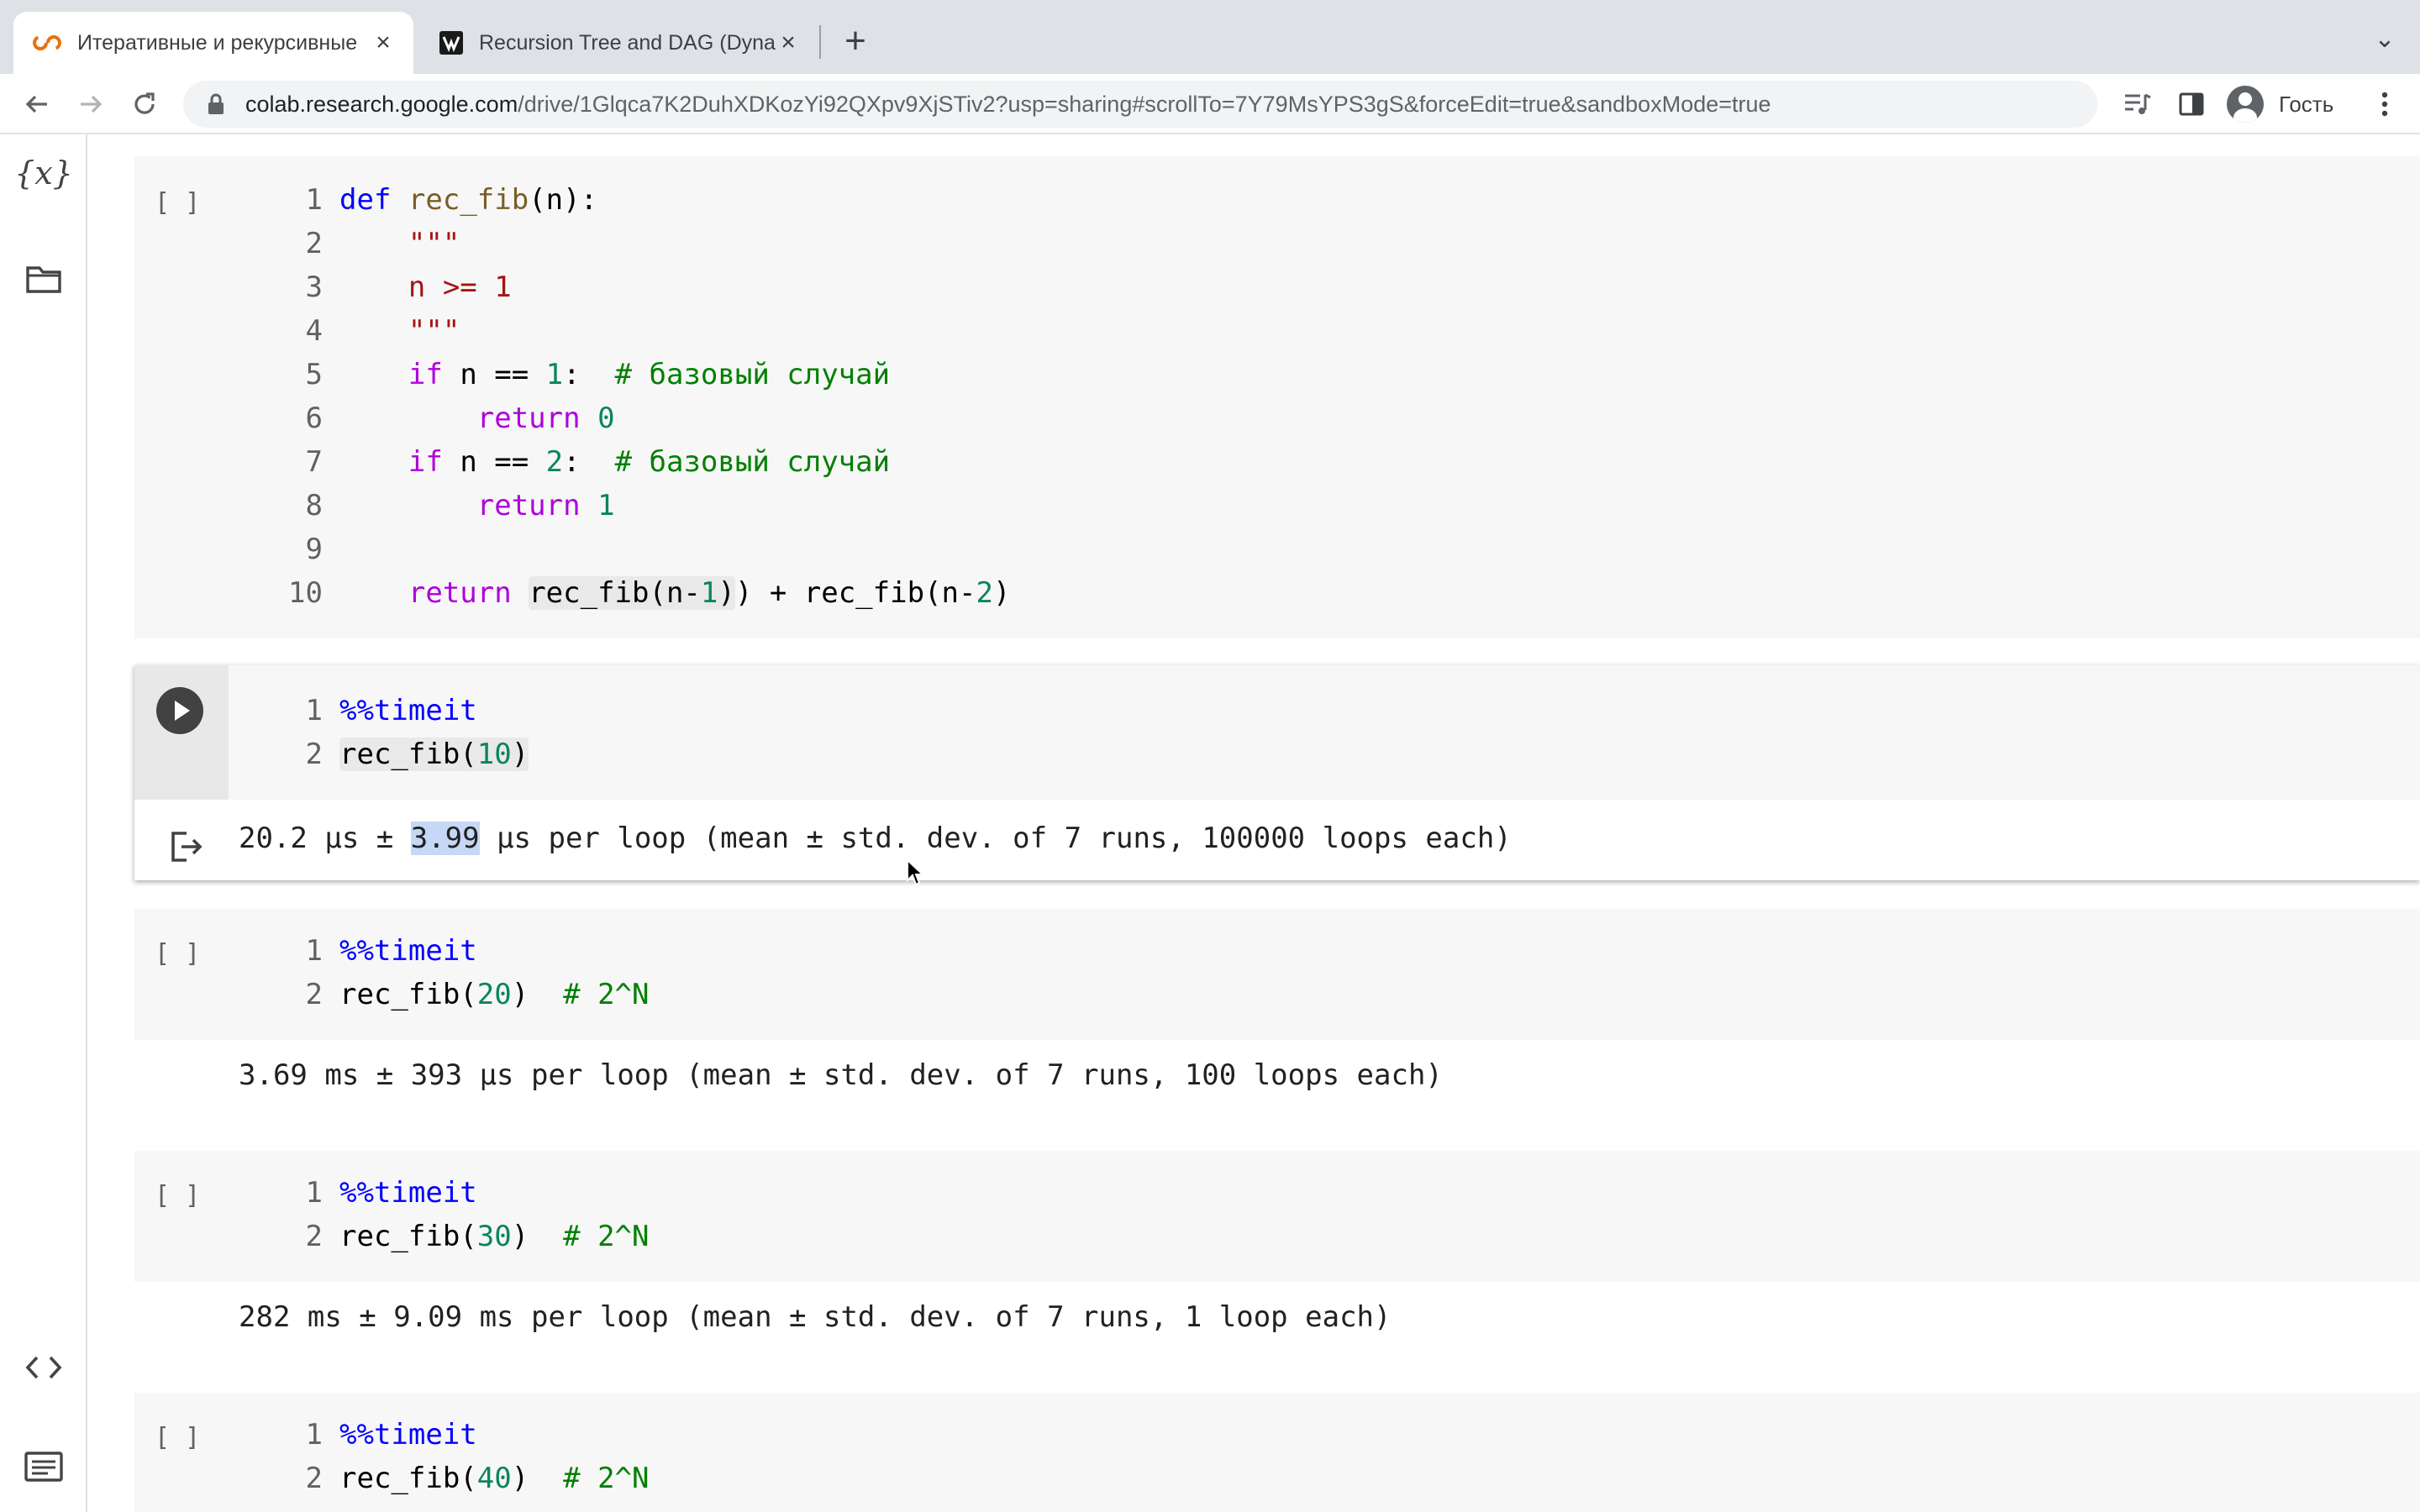 The height and width of the screenshot is (1512, 2420). I want to click on code-editor: 1 %%timeit 2 rec_fib(10), so click(1324, 720).